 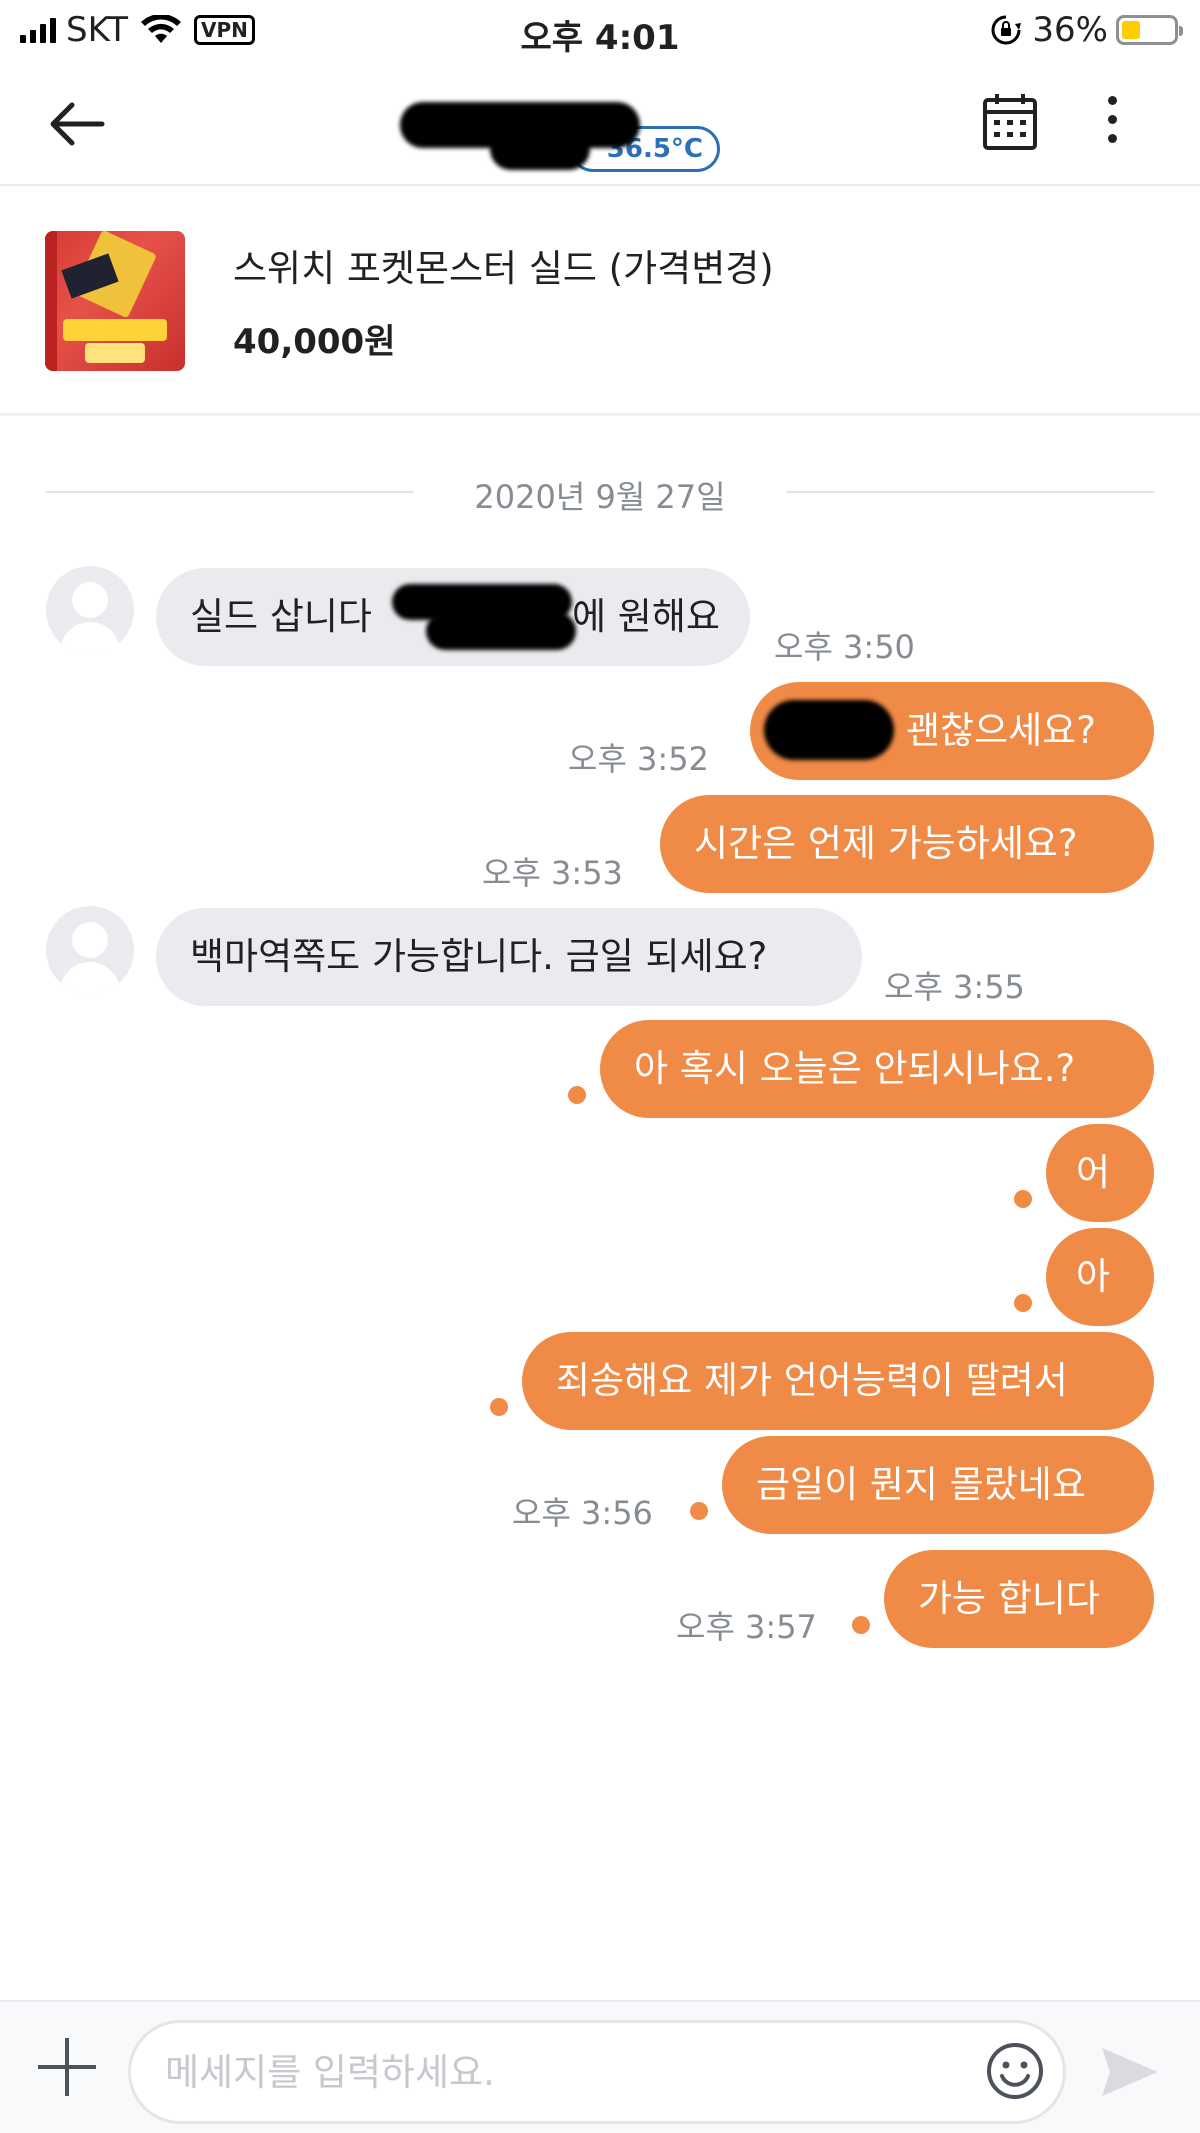 What do you see at coordinates (1130, 2072) in the screenshot?
I see `send-icon` at bounding box center [1130, 2072].